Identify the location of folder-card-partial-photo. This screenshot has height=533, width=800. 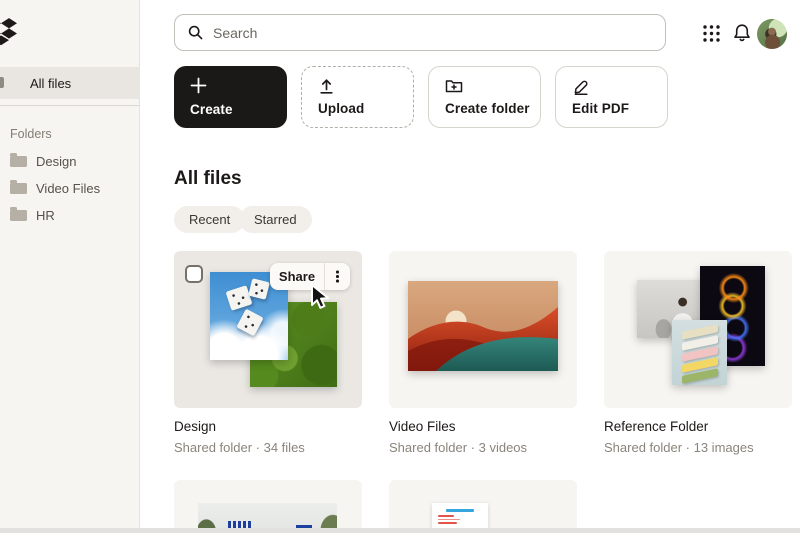
(268, 504).